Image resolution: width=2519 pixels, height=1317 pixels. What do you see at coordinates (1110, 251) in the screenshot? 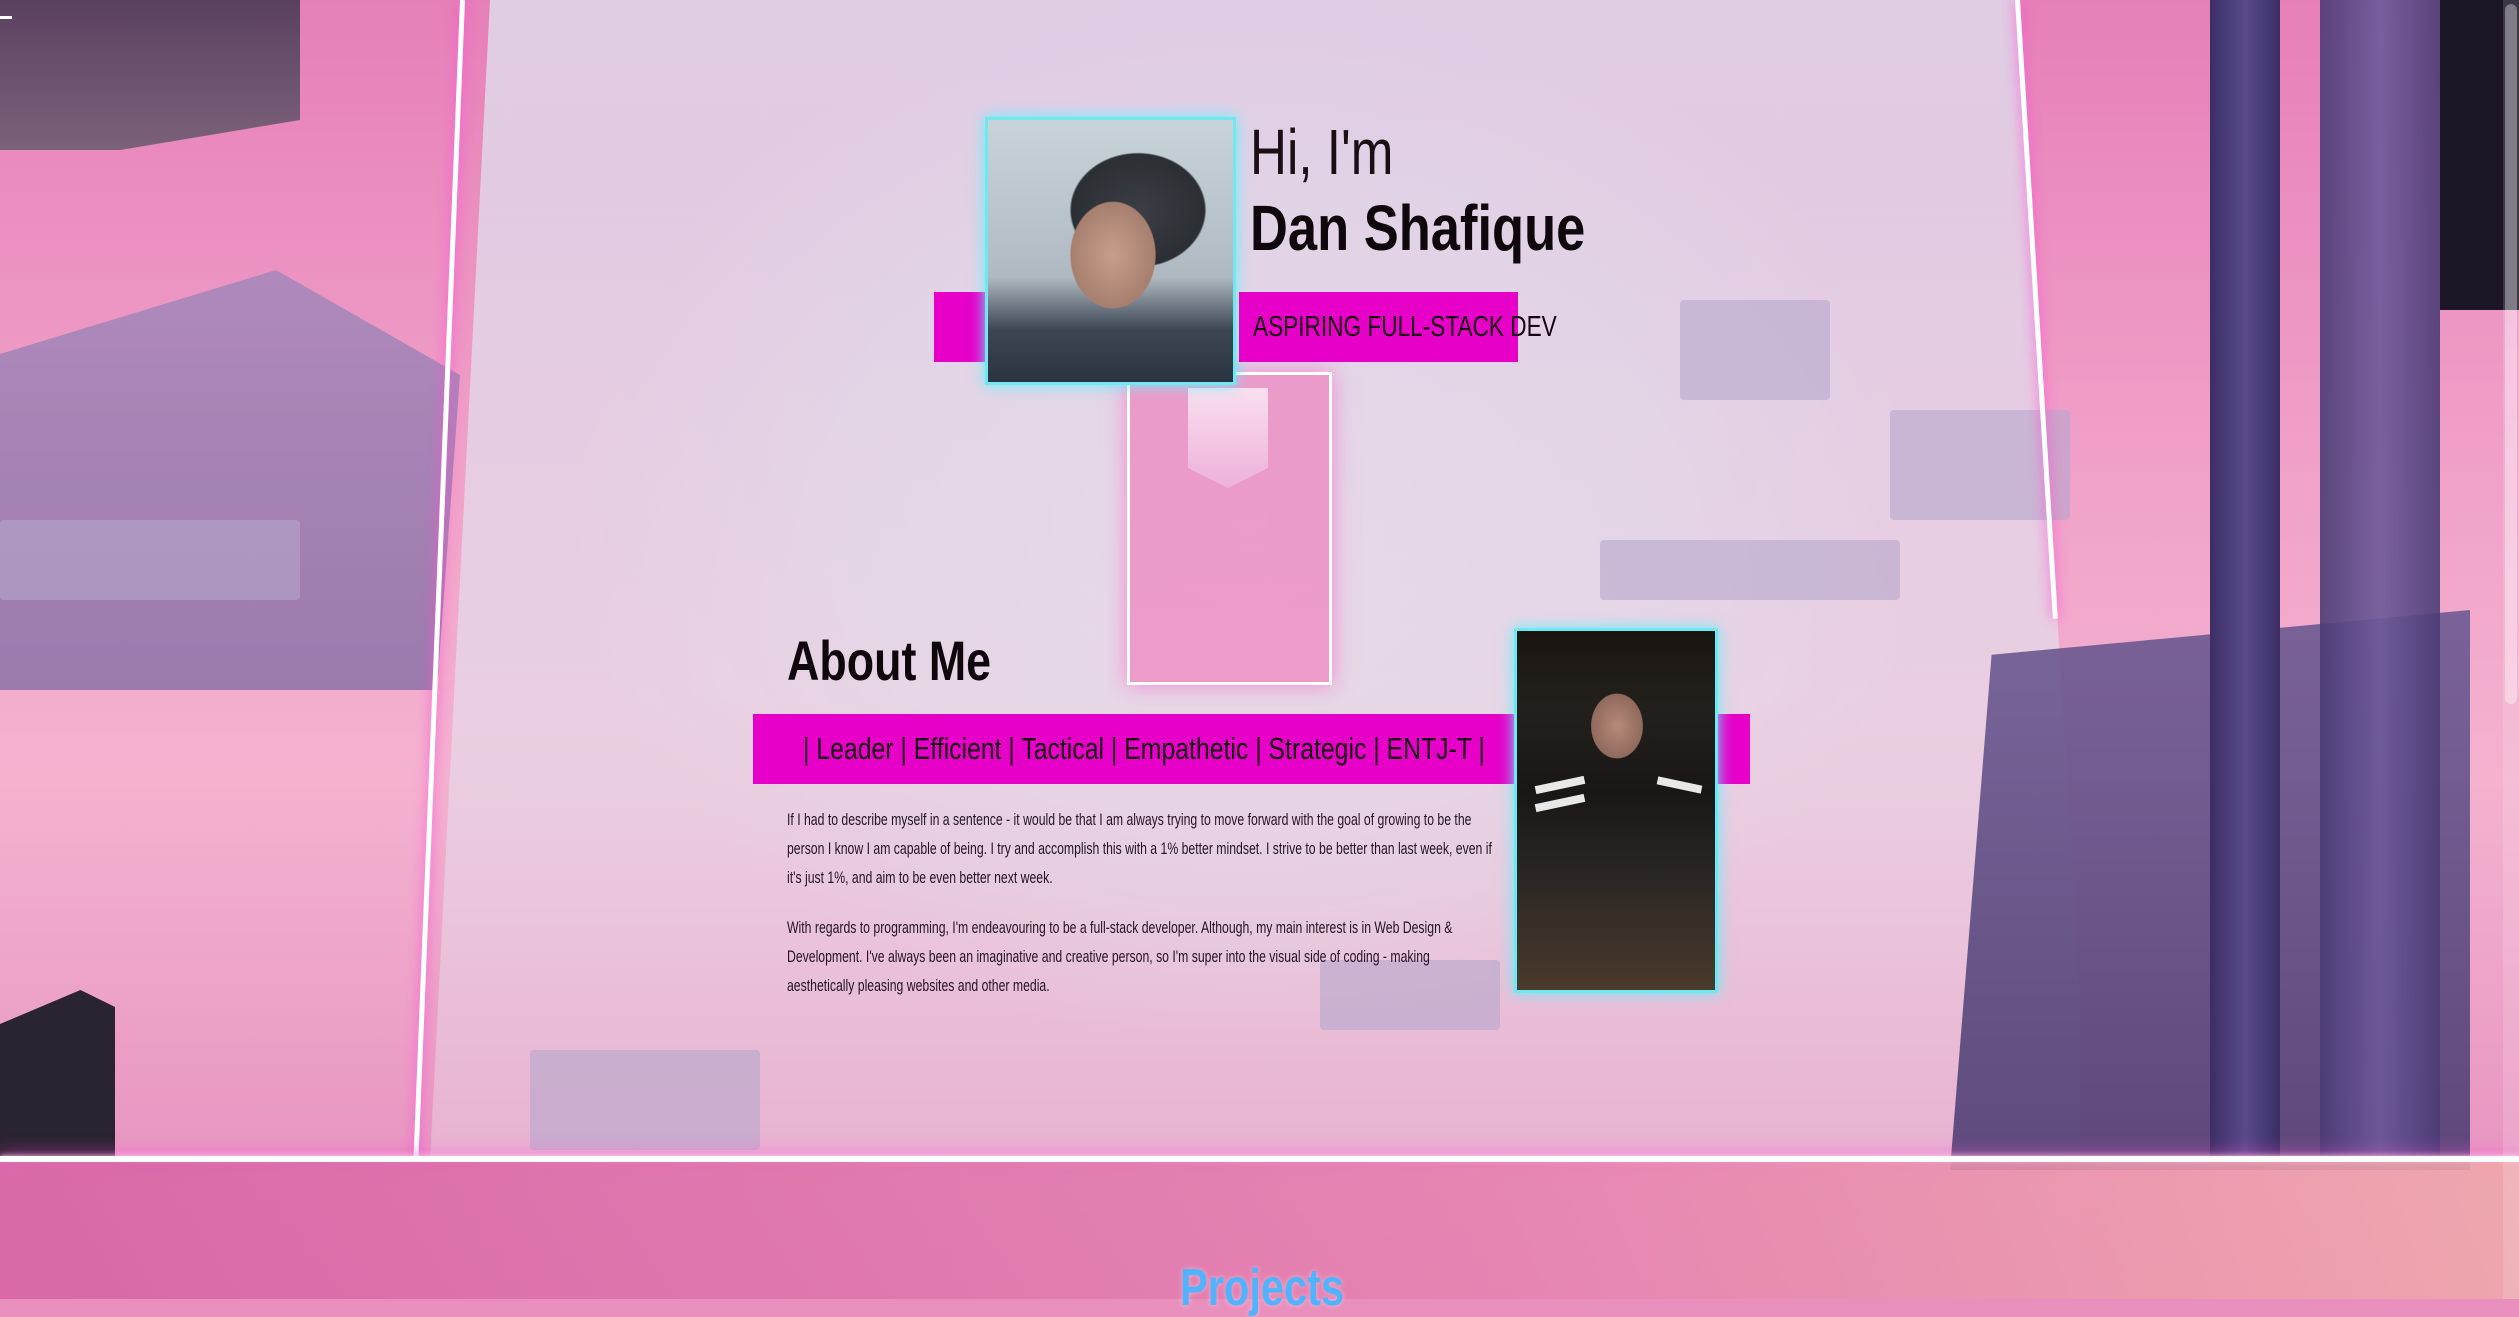
I see `profile-photo` at bounding box center [1110, 251].